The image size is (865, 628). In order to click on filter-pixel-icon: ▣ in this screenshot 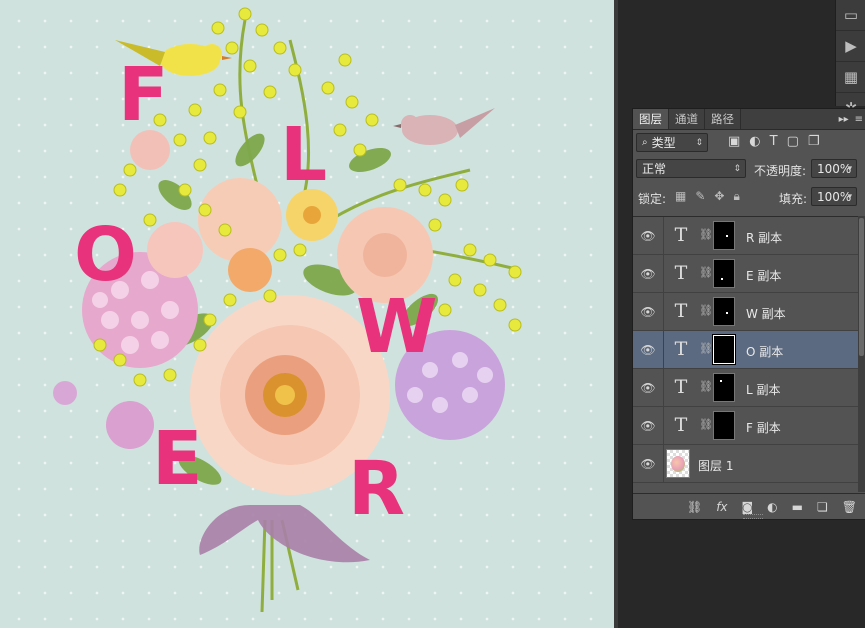, I will do `click(734, 141)`.